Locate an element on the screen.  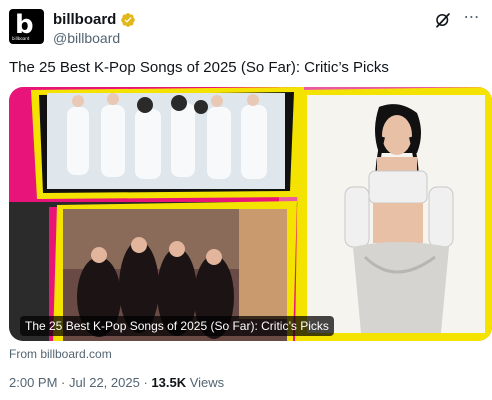
views-count: 13.5K is located at coordinates (169, 382).